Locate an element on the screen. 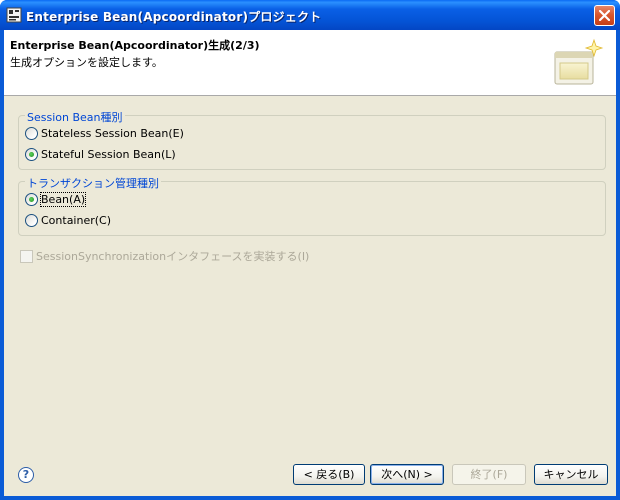 This screenshot has width=620, height=500. back-button: < 戻る(B) is located at coordinates (329, 474).